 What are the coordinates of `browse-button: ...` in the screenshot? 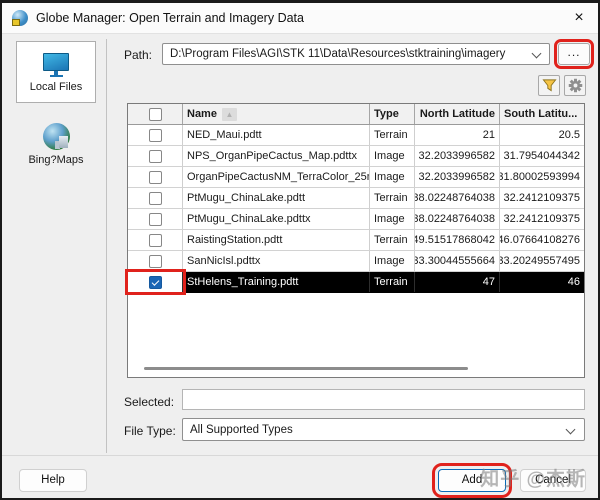 It's located at (574, 54).